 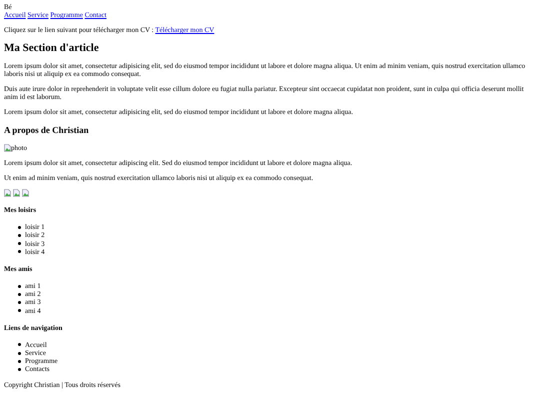 I want to click on article-title: Ma Section d'article, so click(x=52, y=48).